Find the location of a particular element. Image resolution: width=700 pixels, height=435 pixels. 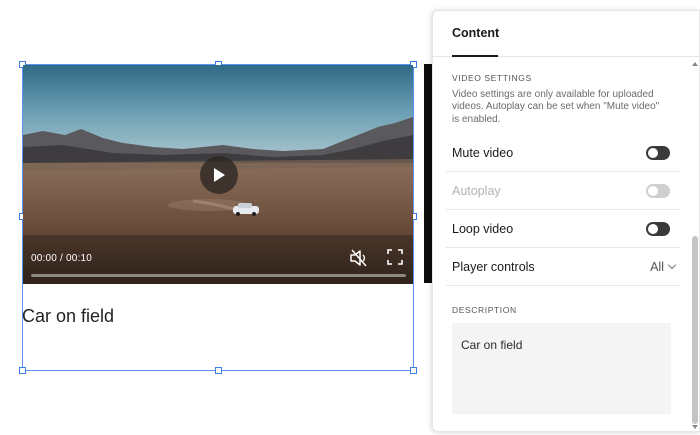

video-settings-heading: VIDEO SETTINGS is located at coordinates (492, 78).